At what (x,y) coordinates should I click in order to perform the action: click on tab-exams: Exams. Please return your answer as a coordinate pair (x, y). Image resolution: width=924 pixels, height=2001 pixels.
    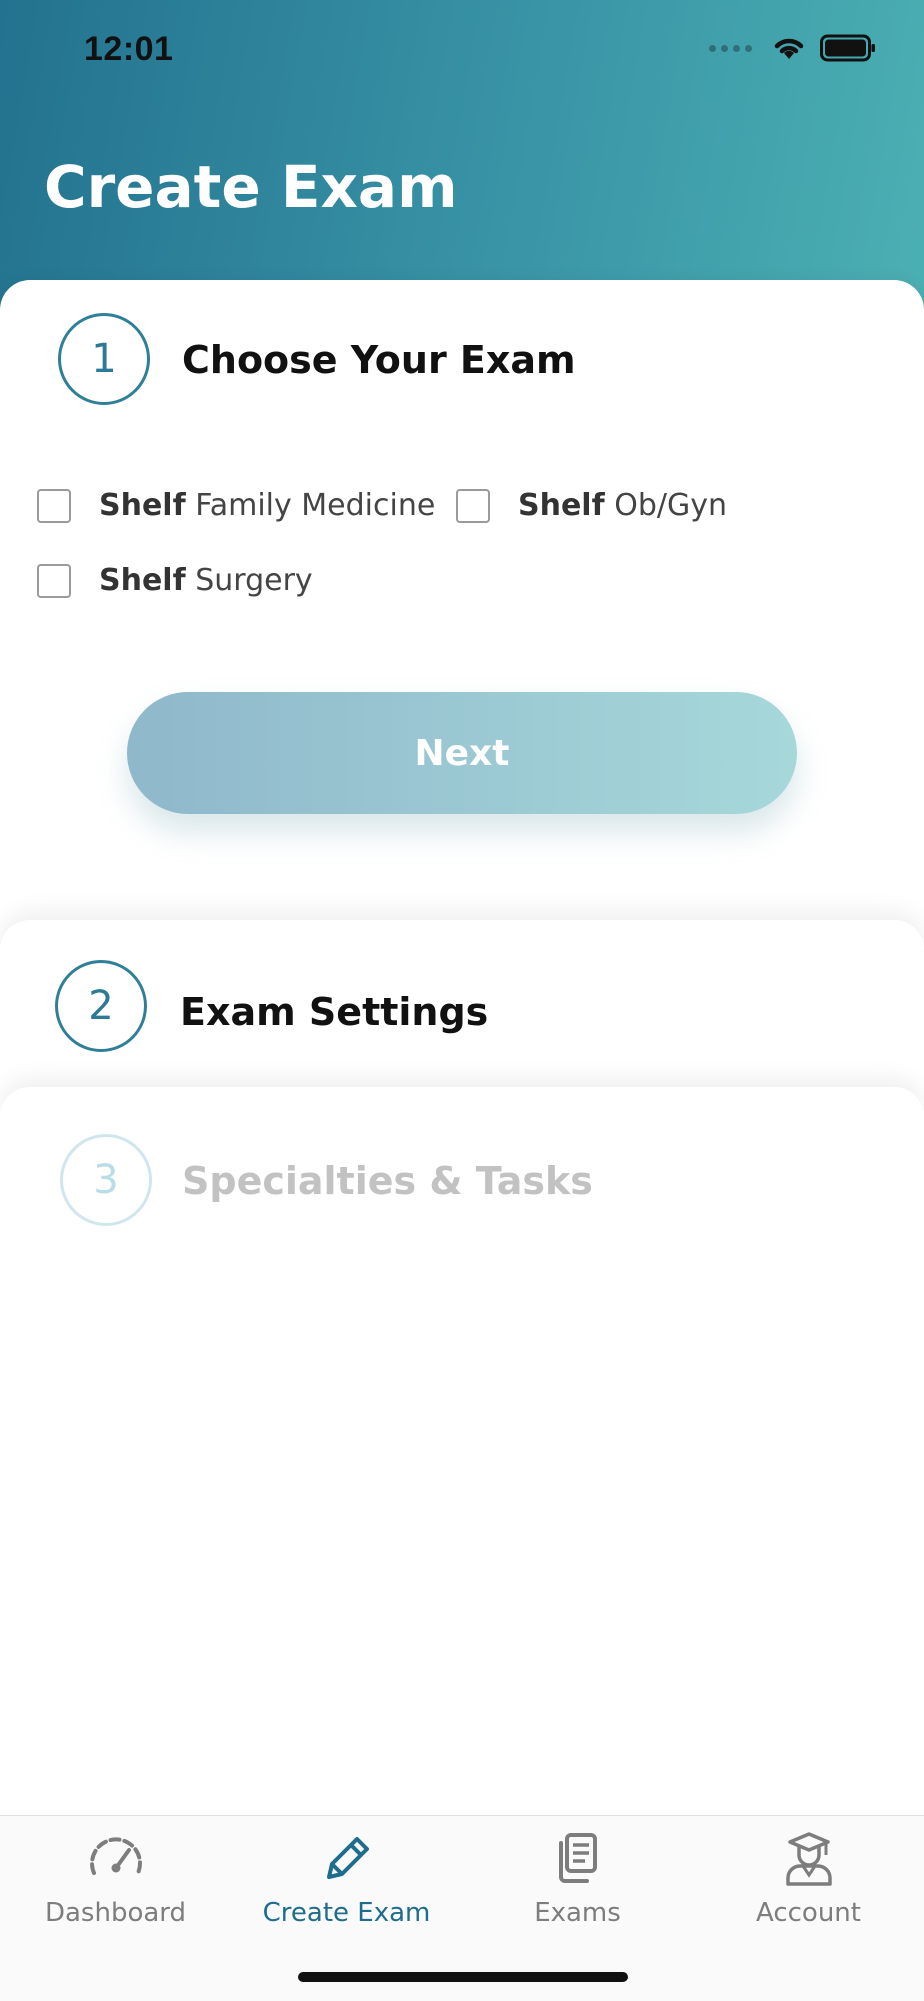
    Looking at the image, I should click on (577, 1881).